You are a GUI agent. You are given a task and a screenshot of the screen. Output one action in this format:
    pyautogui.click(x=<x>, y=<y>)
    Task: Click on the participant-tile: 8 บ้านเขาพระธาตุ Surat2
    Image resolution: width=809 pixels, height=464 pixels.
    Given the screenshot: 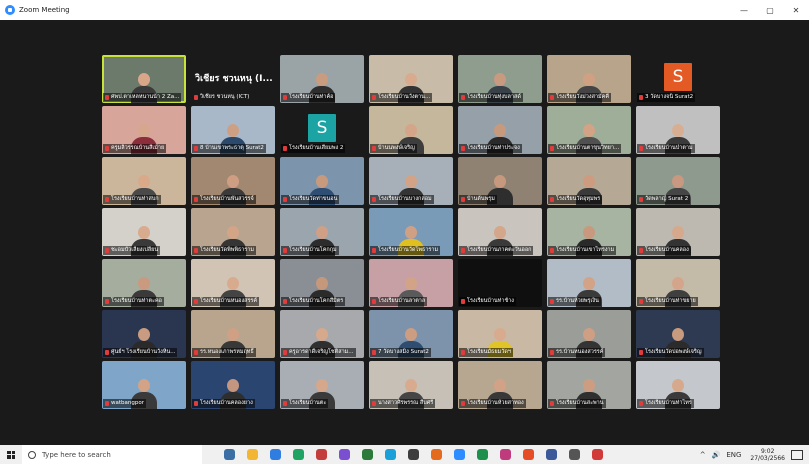 What is the action you would take?
    pyautogui.click(x=233, y=130)
    